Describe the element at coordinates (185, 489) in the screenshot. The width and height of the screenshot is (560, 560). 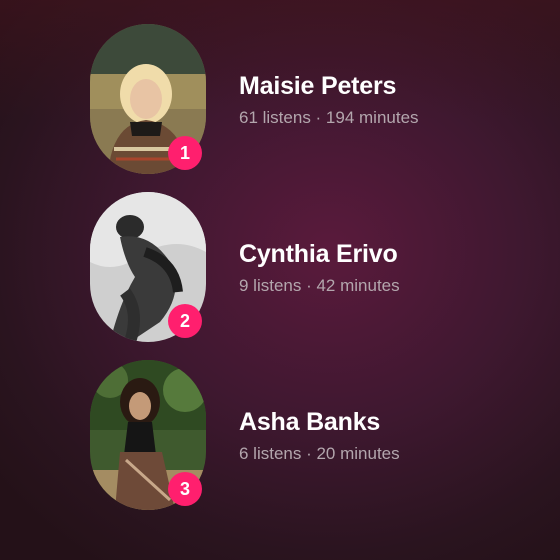
I see `rank-badge: 3` at that location.